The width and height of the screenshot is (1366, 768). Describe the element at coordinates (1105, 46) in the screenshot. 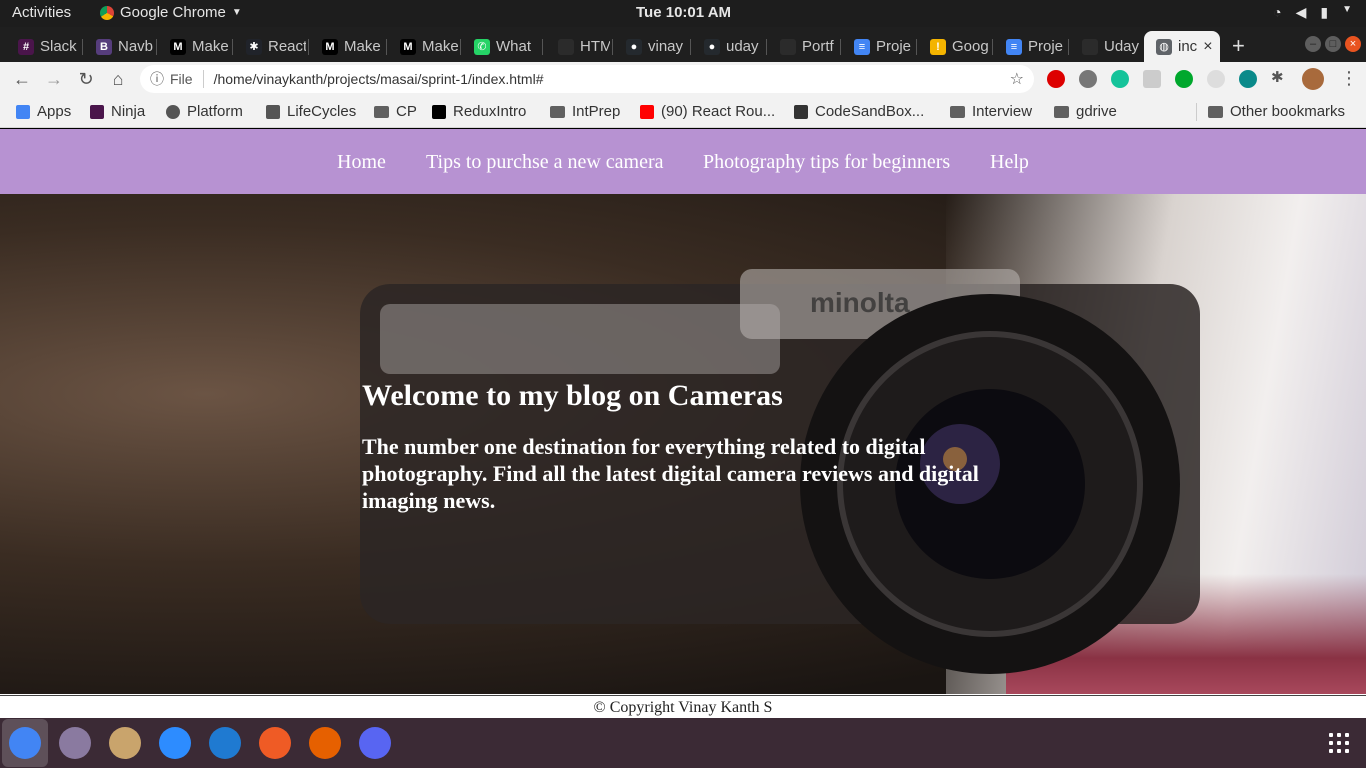

I see `browser-tab: Uday` at that location.